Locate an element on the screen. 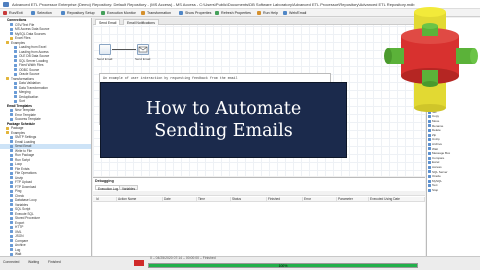  tree-item-label: Email Loading is located at coordinates (25, 141).